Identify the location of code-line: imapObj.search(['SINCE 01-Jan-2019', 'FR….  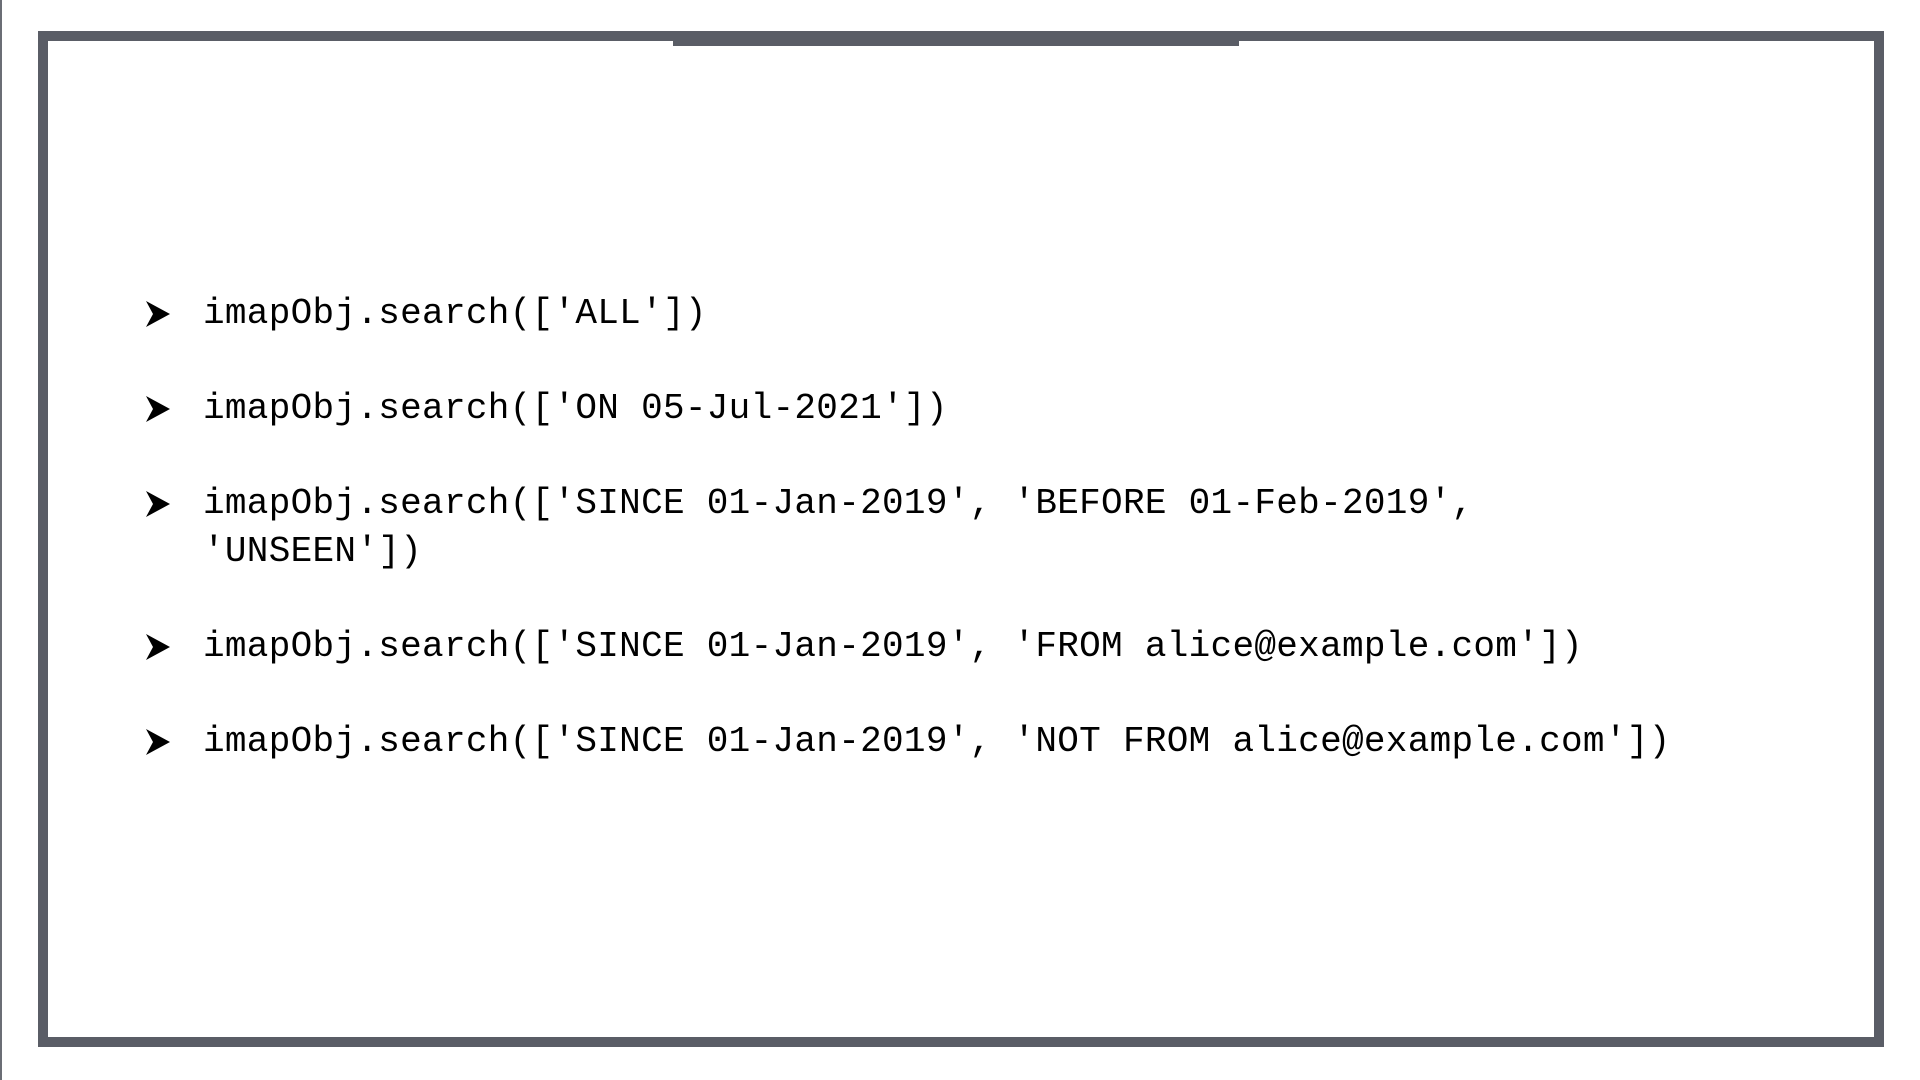
(893, 646).